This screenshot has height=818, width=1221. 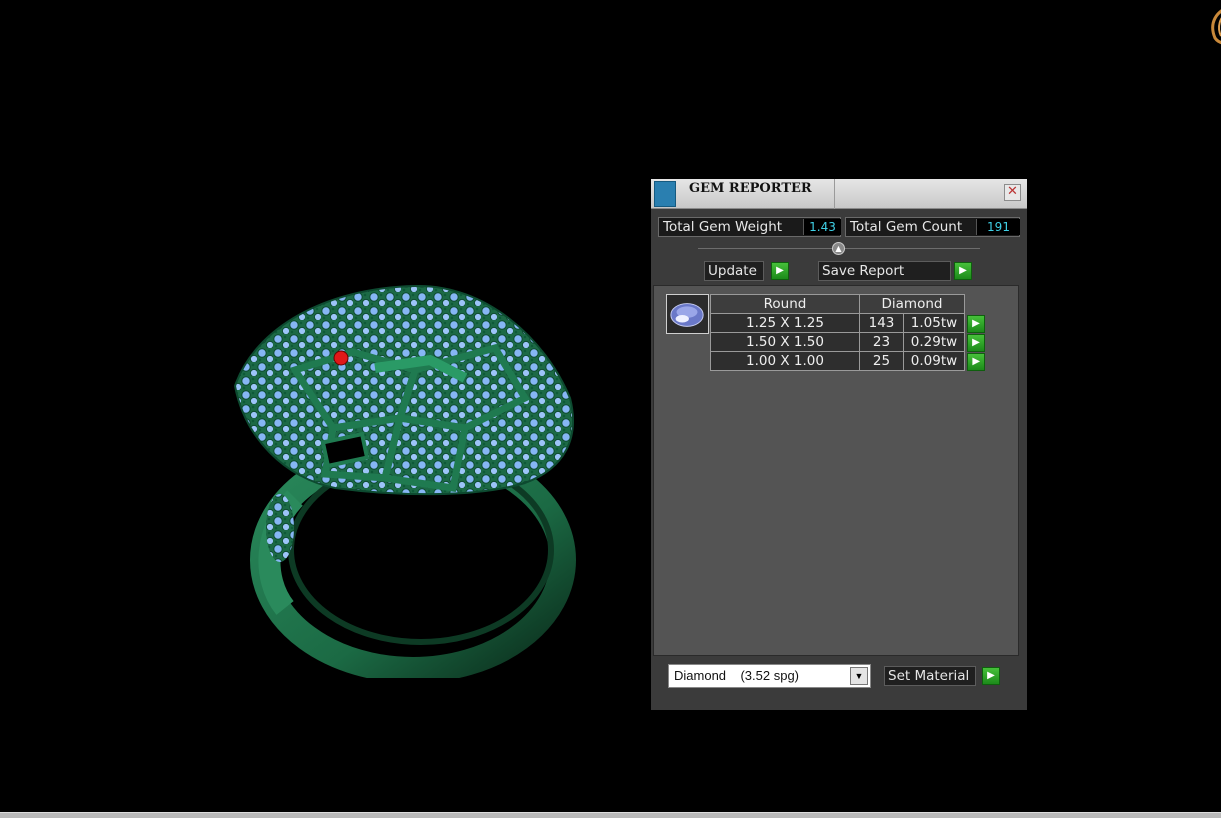 I want to click on material-select: Diamond (3.52 spg) ▼, so click(x=769, y=676).